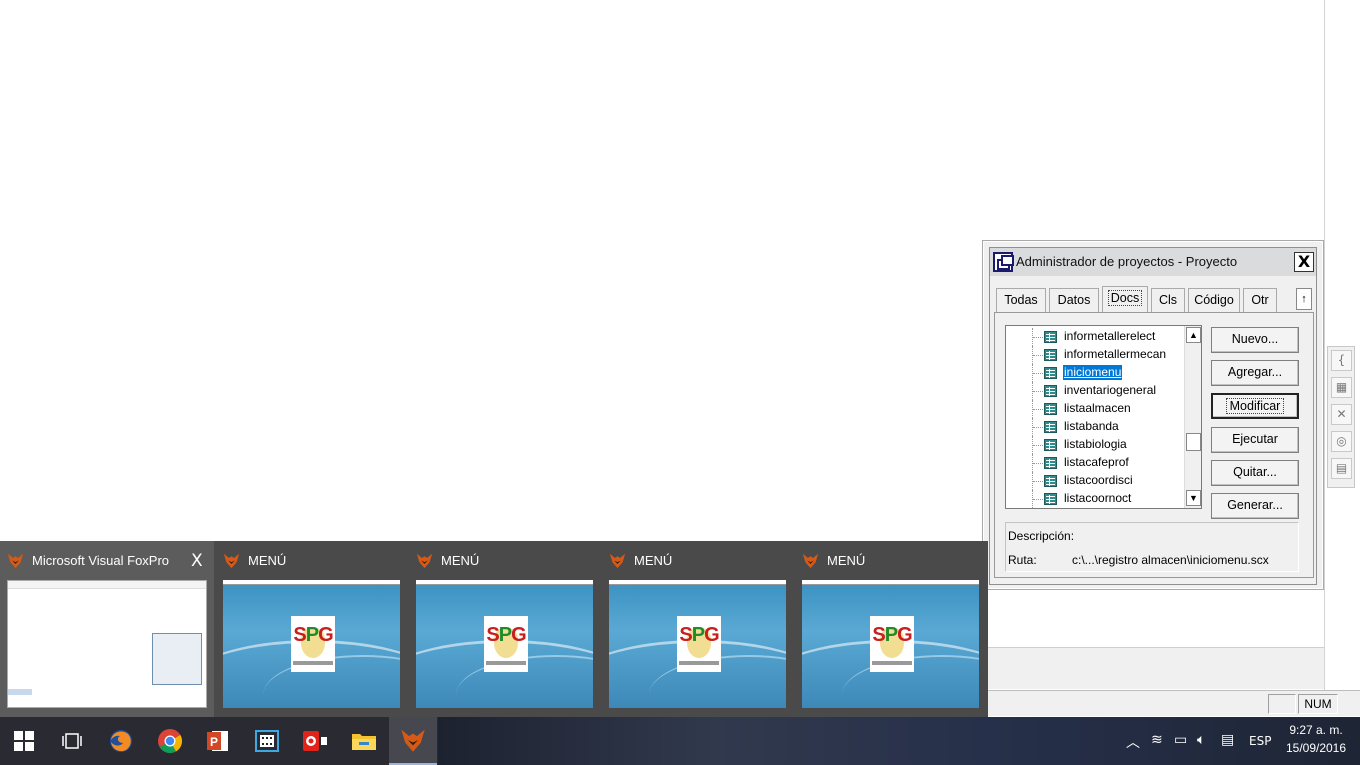  I want to click on status-bar: NUM, so click(1174, 703).